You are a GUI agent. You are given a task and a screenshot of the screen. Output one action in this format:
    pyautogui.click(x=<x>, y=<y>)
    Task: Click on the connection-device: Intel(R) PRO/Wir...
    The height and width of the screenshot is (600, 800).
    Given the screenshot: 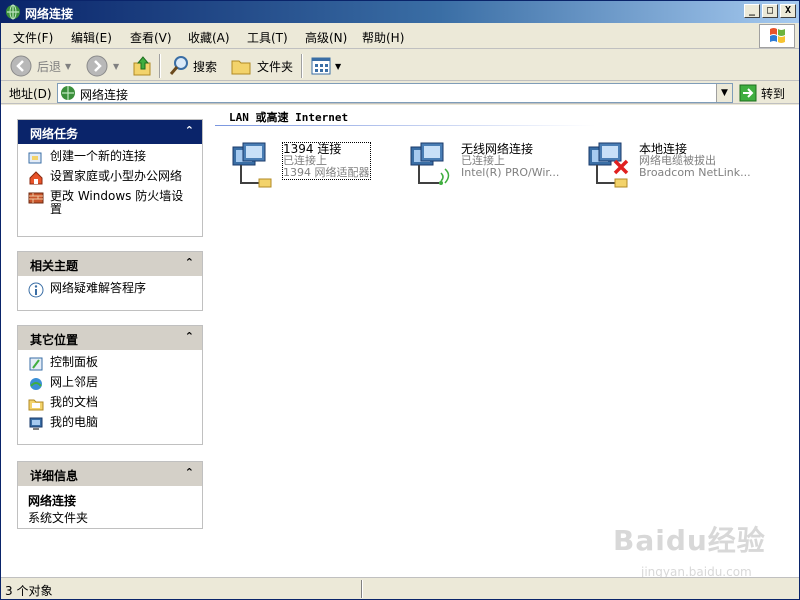 What is the action you would take?
    pyautogui.click(x=510, y=172)
    